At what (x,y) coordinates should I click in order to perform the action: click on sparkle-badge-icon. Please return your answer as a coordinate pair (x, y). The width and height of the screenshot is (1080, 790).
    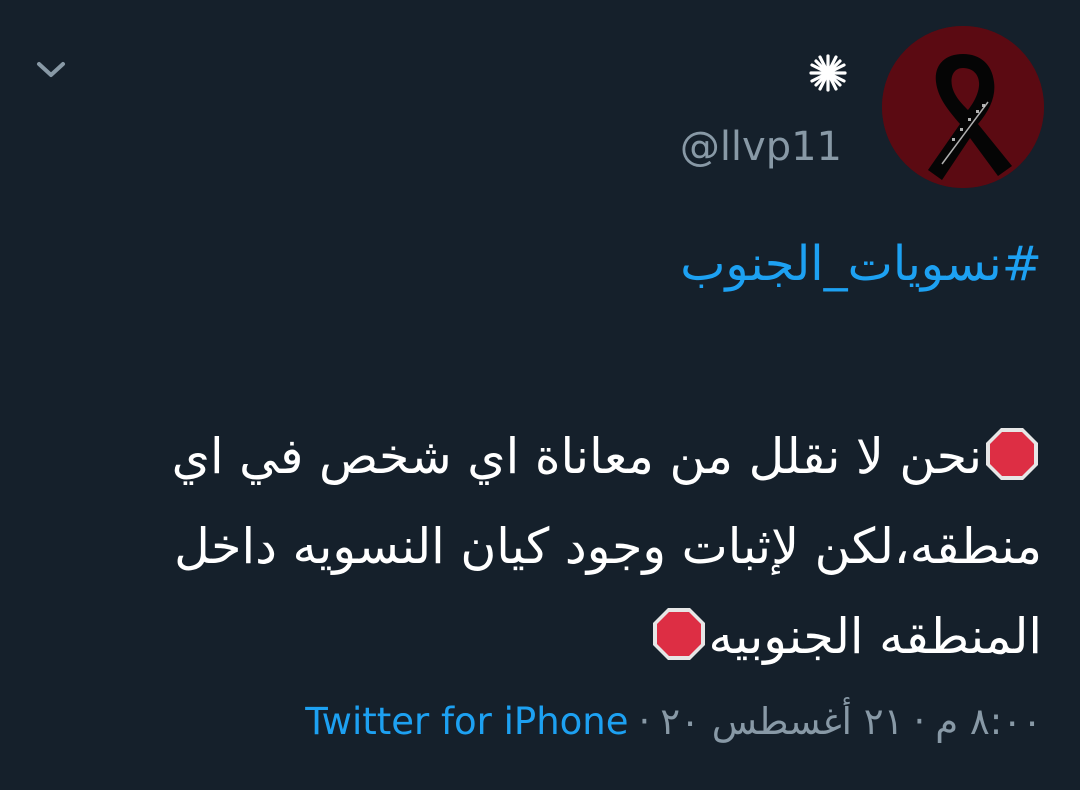
    Looking at the image, I should click on (828, 73).